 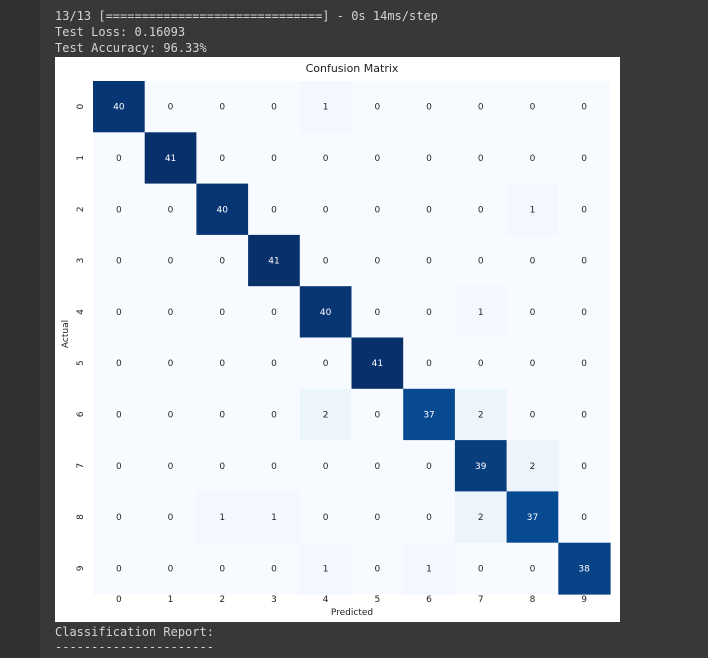 What do you see at coordinates (481, 600) in the screenshot?
I see `x-tick-label: 7` at bounding box center [481, 600].